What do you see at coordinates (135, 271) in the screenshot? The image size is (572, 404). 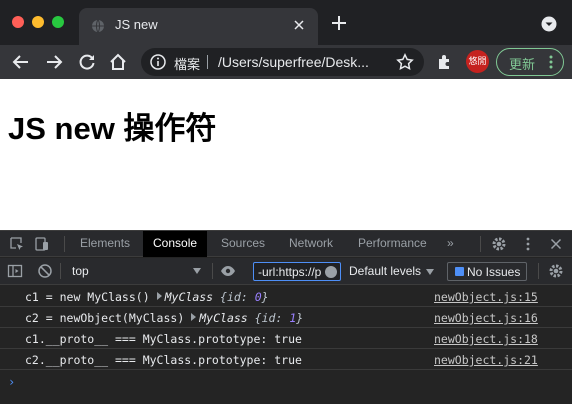 I see `context-select: top` at bounding box center [135, 271].